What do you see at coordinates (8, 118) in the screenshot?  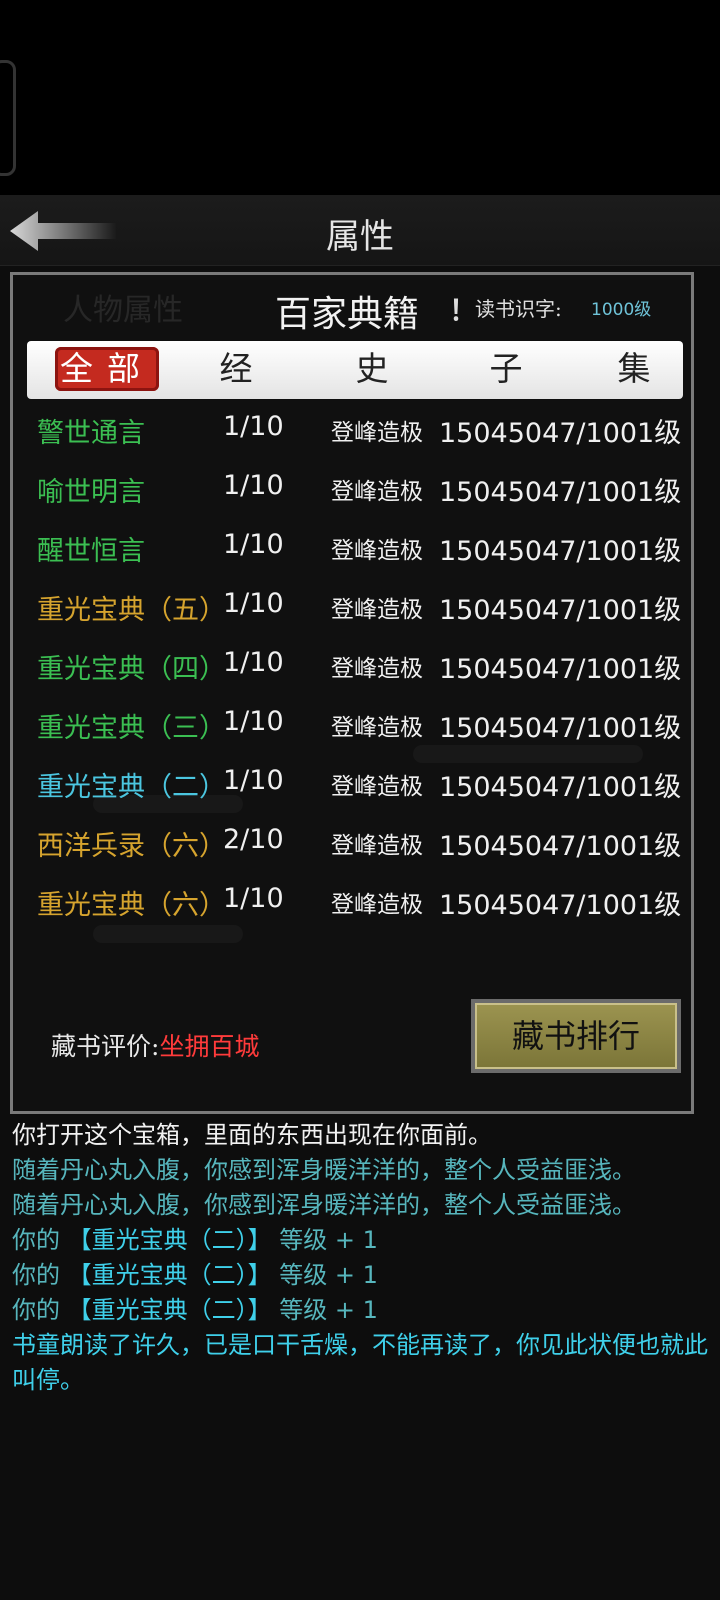 I see `side-handle` at bounding box center [8, 118].